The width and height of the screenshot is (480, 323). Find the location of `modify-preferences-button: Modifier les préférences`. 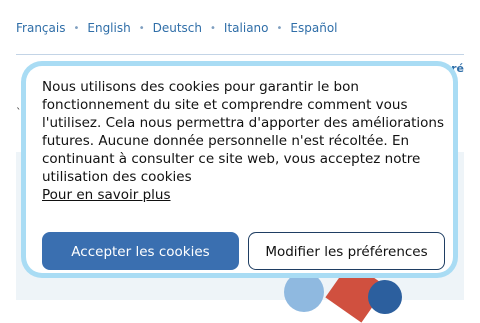

modify-preferences-button: Modifier les préférences is located at coordinates (346, 251).